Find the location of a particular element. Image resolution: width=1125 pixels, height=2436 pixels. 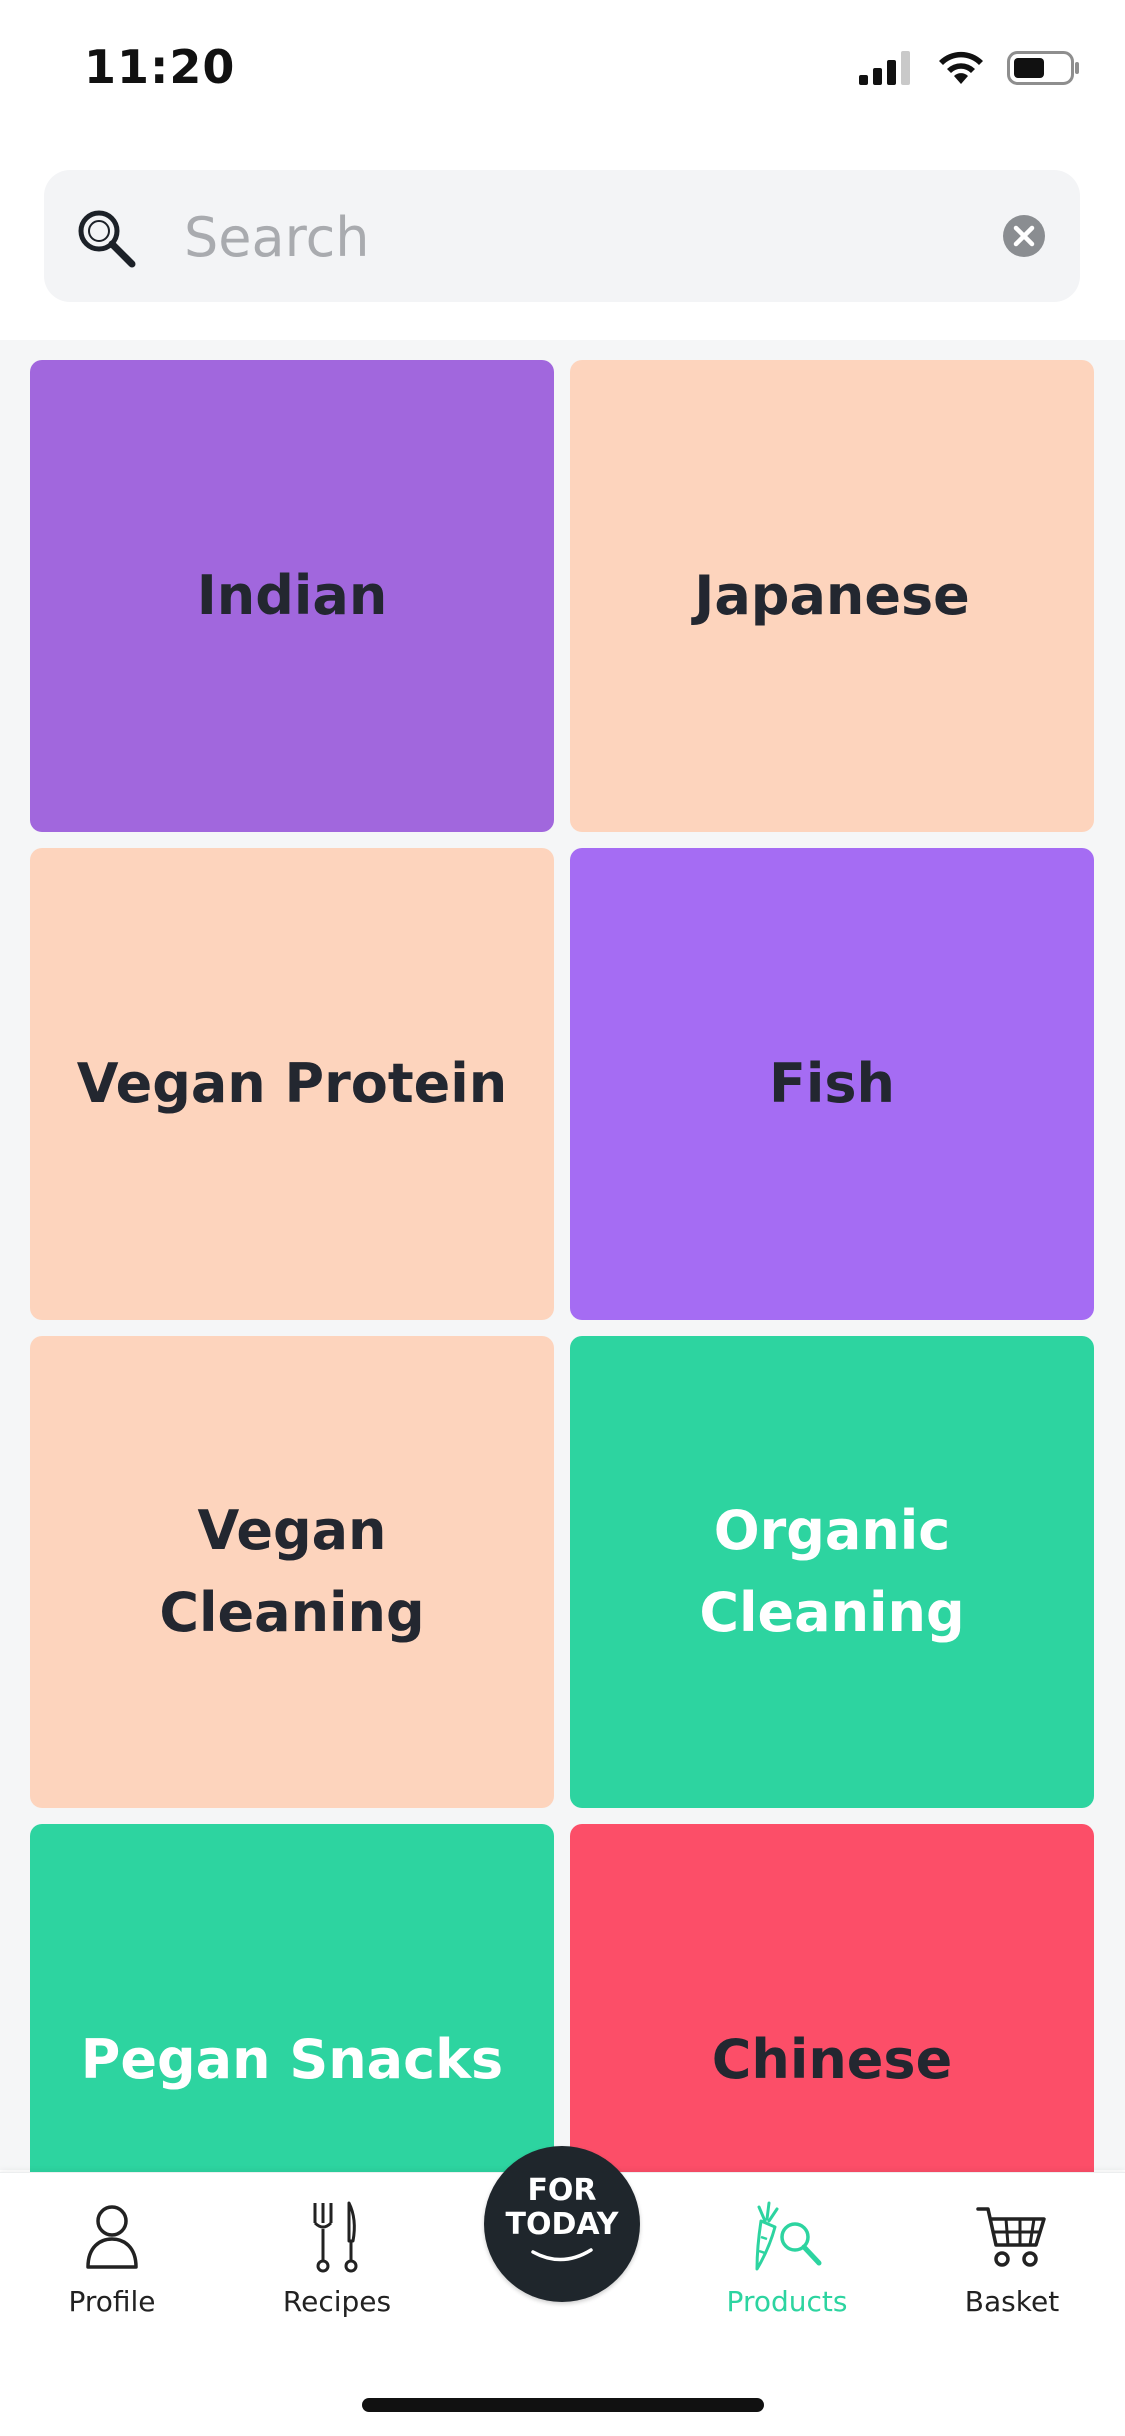

wifi-icon is located at coordinates (961, 67).